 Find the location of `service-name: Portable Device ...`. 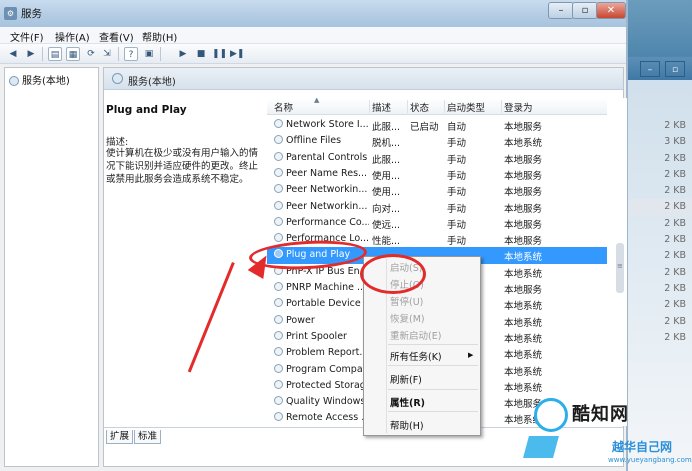

service-name: Portable Device ... is located at coordinates (327, 304).